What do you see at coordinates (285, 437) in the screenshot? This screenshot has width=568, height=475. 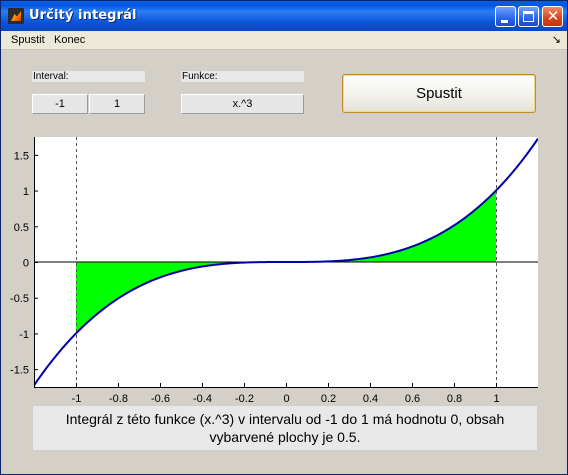 I see `result-line-2: vybarvené plochy je 0.5.` at bounding box center [285, 437].